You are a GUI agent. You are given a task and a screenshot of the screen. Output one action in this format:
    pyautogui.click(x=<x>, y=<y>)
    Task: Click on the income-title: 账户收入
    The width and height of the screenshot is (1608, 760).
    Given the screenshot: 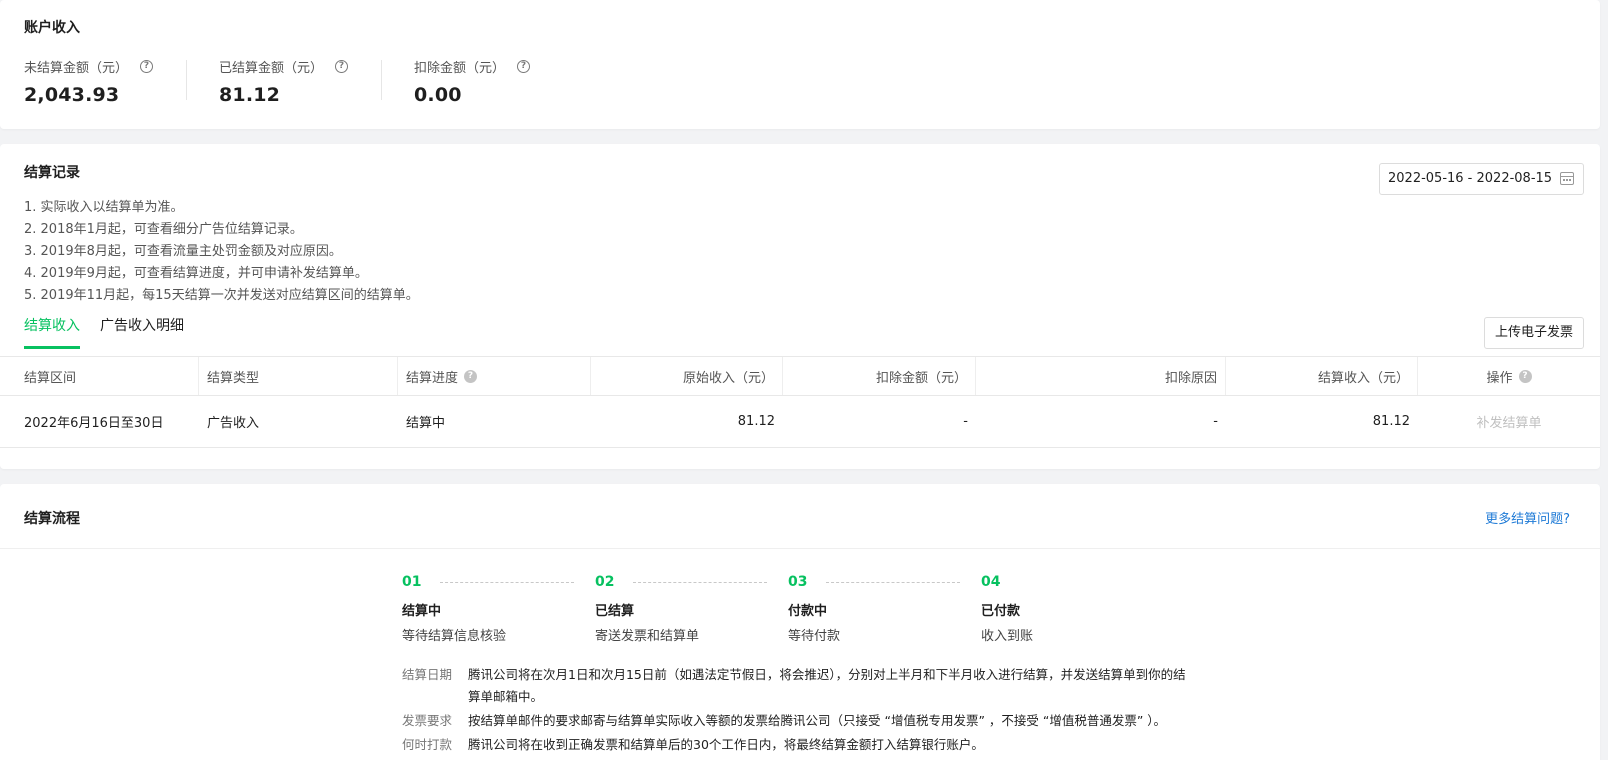 What is the action you would take?
    pyautogui.click(x=52, y=28)
    